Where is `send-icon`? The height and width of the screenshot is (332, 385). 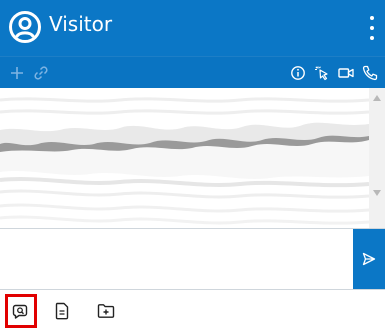
send-icon is located at coordinates (369, 259).